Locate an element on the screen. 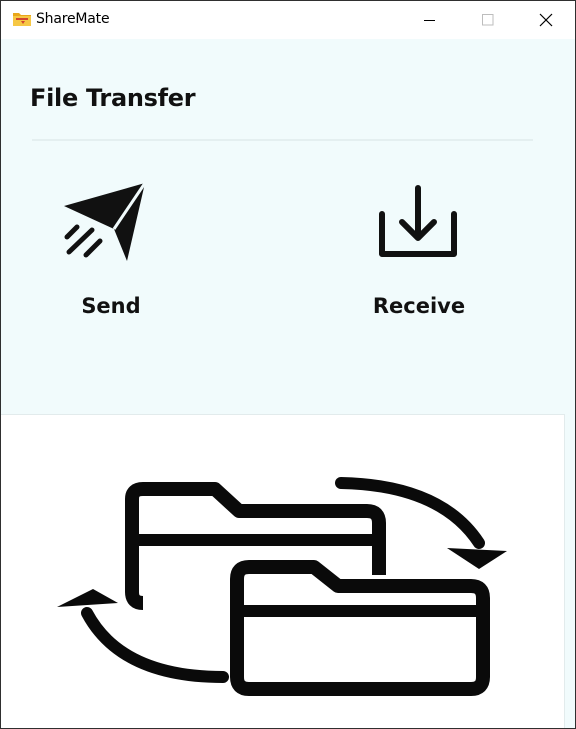  send-button: Send is located at coordinates (111, 250).